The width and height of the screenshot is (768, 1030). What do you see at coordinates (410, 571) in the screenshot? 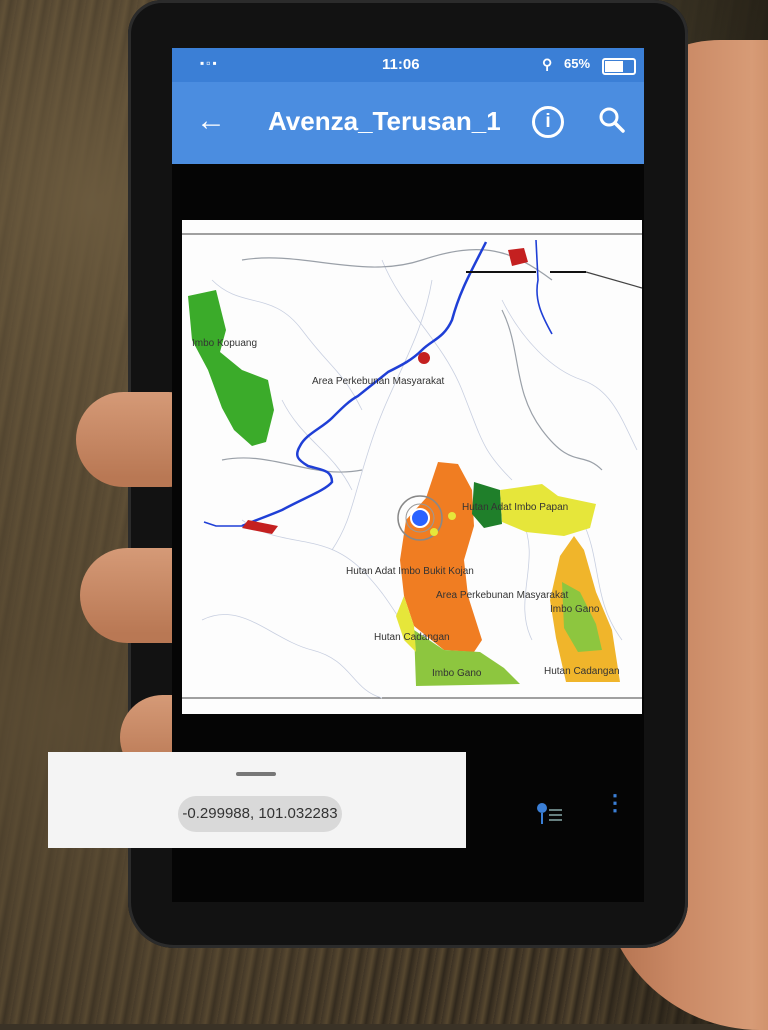
I see `label-hutan-adat-bukit-kojan: Hutan Adat Imbo Bukit Kojan` at bounding box center [410, 571].